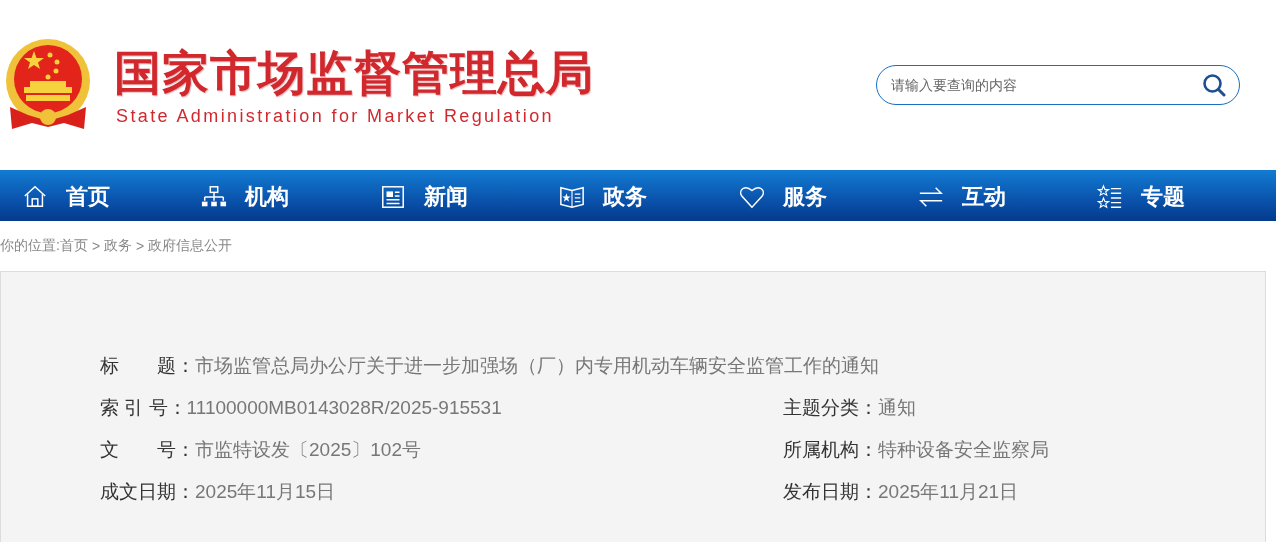 Image resolution: width=1276 pixels, height=542 pixels. Describe the element at coordinates (344, 408) in the screenshot. I see `field-value: 11100000MB0143028R/2025-915531` at that location.